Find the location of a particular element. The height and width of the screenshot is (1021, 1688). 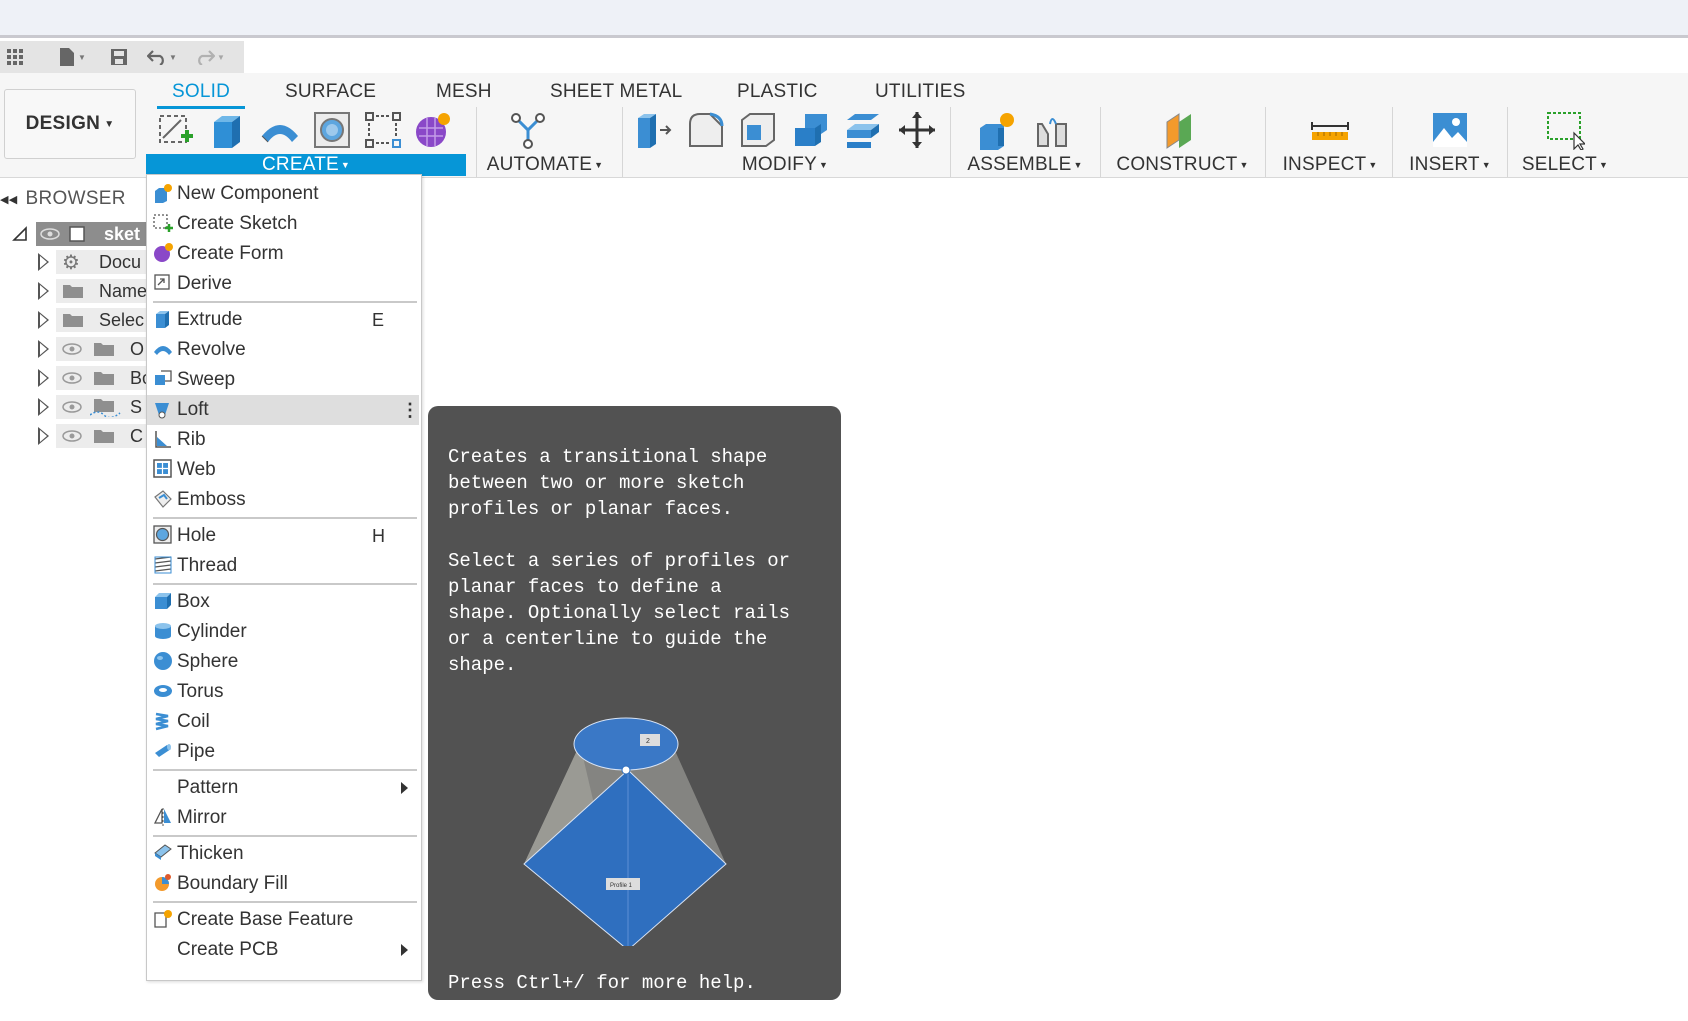

browser-row-sketches: S is located at coordinates (73, 407).